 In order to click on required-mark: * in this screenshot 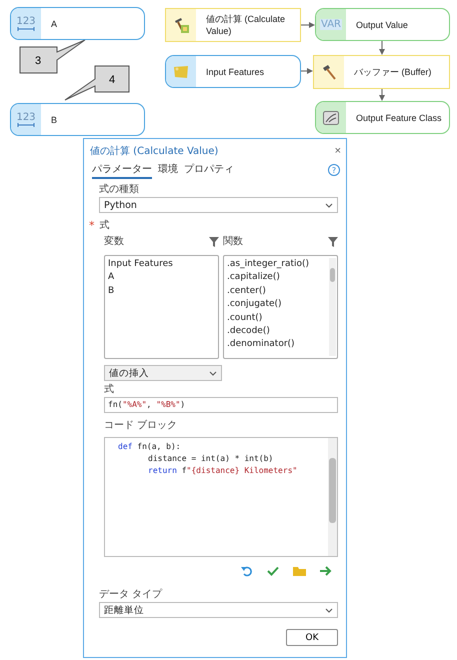, I will do `click(91, 225)`.